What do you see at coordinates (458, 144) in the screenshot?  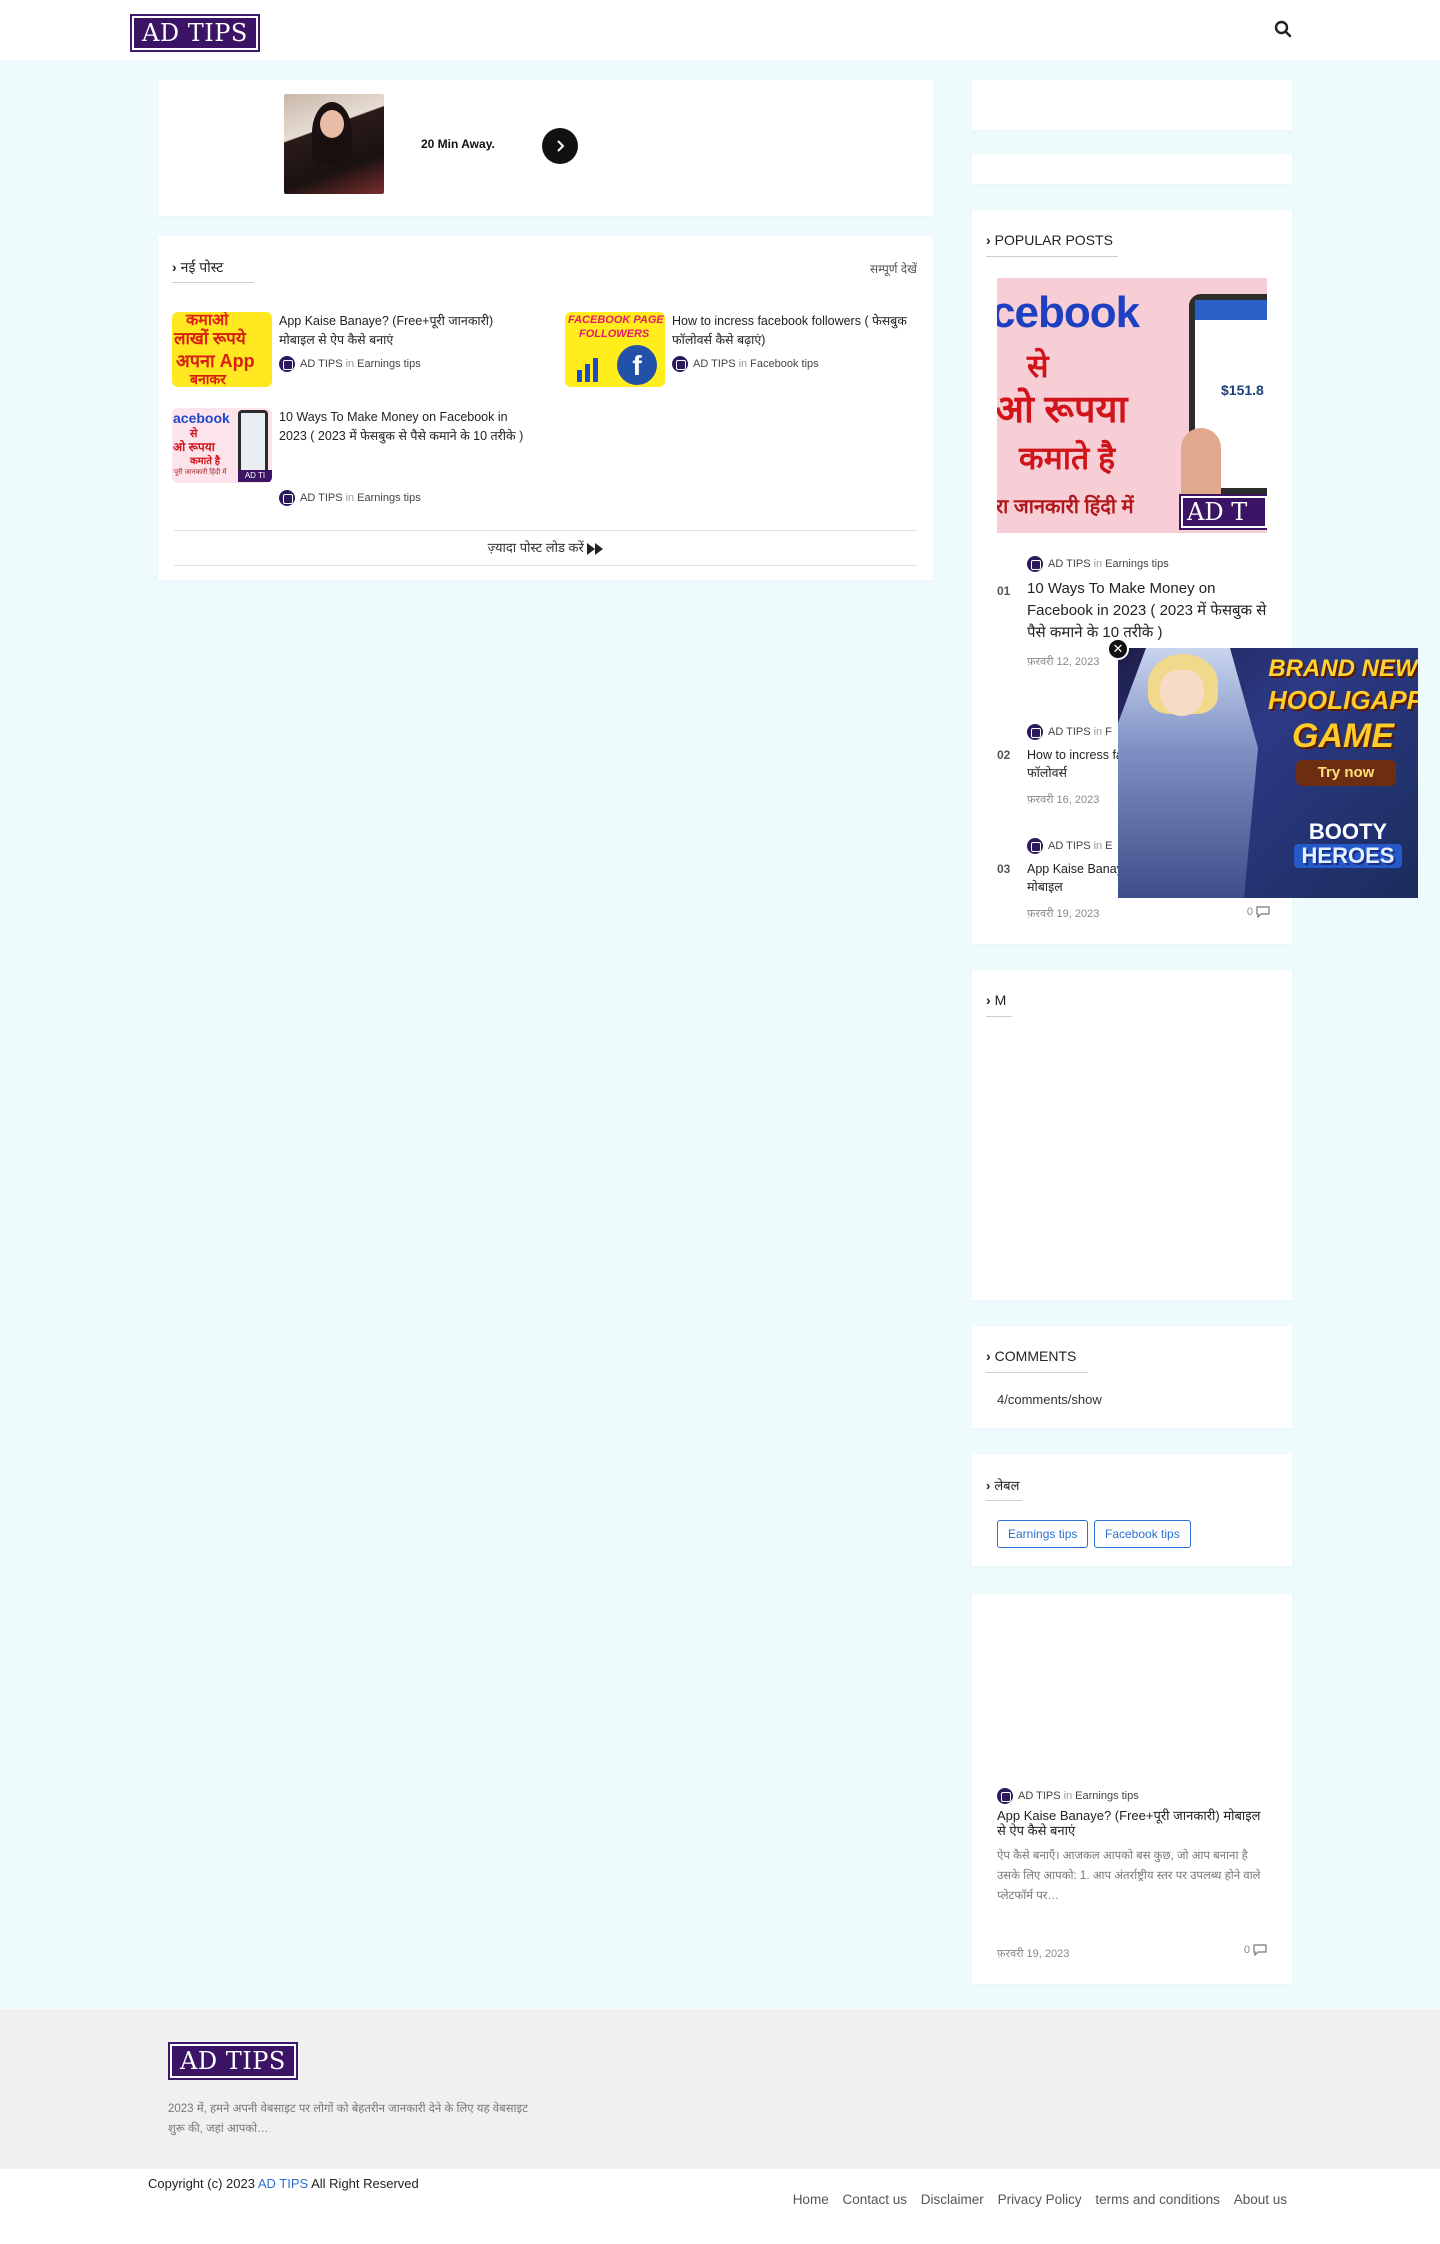 I see `ad-text: 20 Min Away.` at bounding box center [458, 144].